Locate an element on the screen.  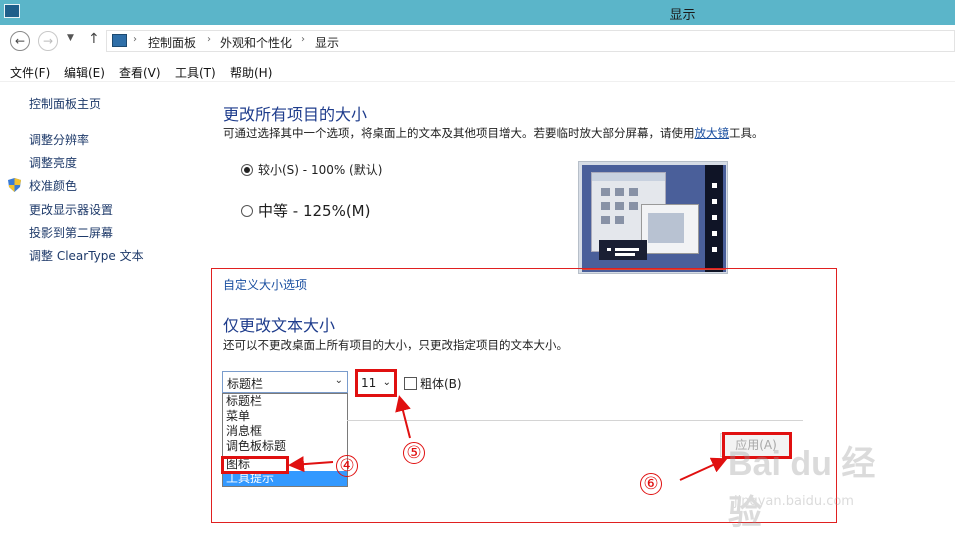
arrow-step4 is located at coordinates (311, 464).